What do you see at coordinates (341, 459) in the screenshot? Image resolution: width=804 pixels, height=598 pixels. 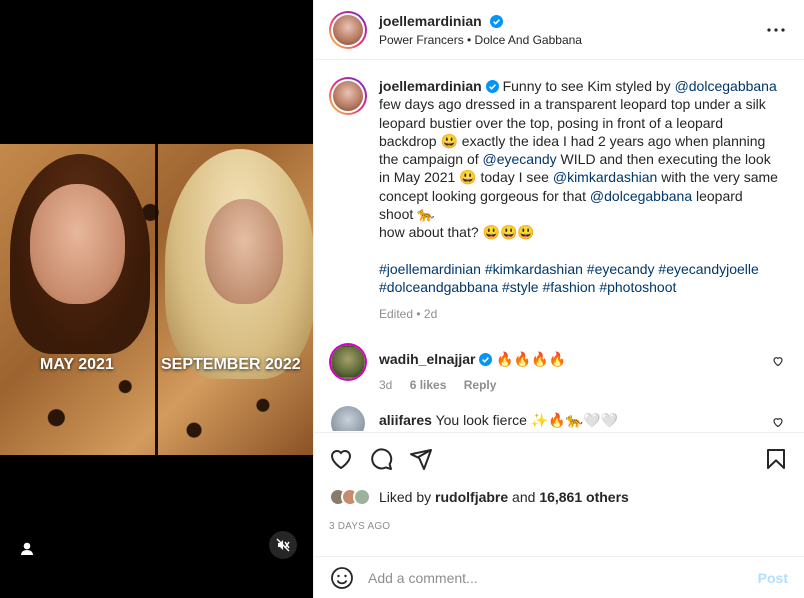 I see `like-heart-icon` at bounding box center [341, 459].